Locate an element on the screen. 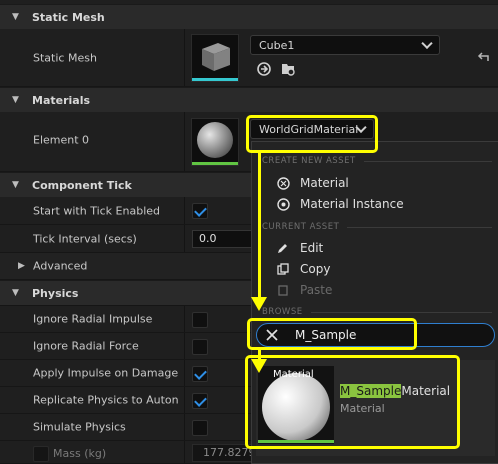 The width and height of the screenshot is (498, 464). property-label: Ignore Radial Force is located at coordinates (86, 346).